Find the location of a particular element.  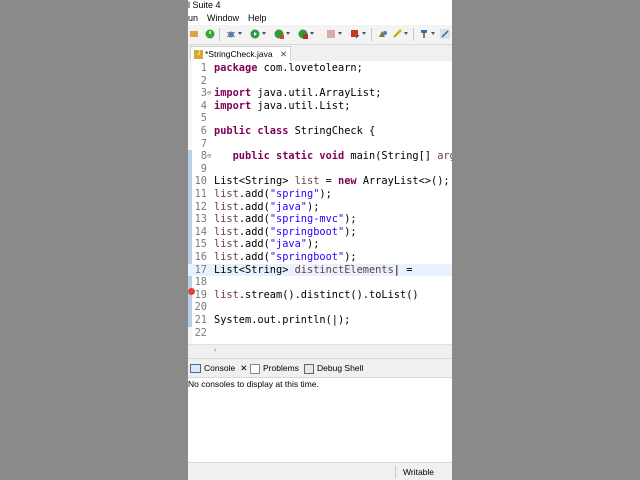

debug-icon is located at coordinates (231, 34).